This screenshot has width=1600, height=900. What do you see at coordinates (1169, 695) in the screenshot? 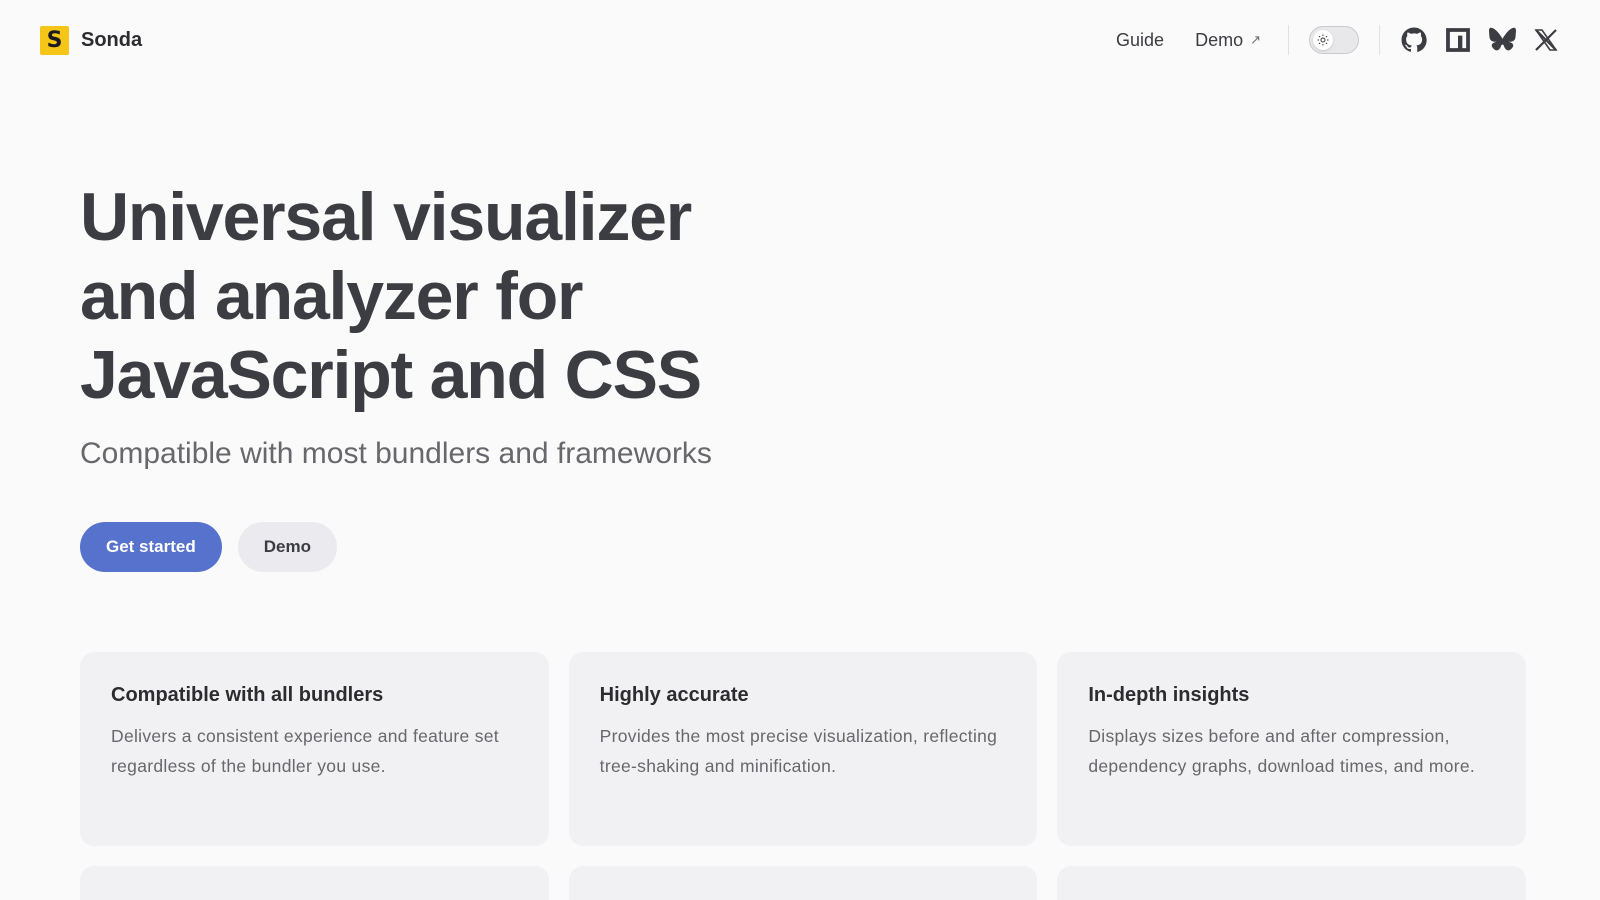
I see `feature-title: In-depth insights` at bounding box center [1169, 695].